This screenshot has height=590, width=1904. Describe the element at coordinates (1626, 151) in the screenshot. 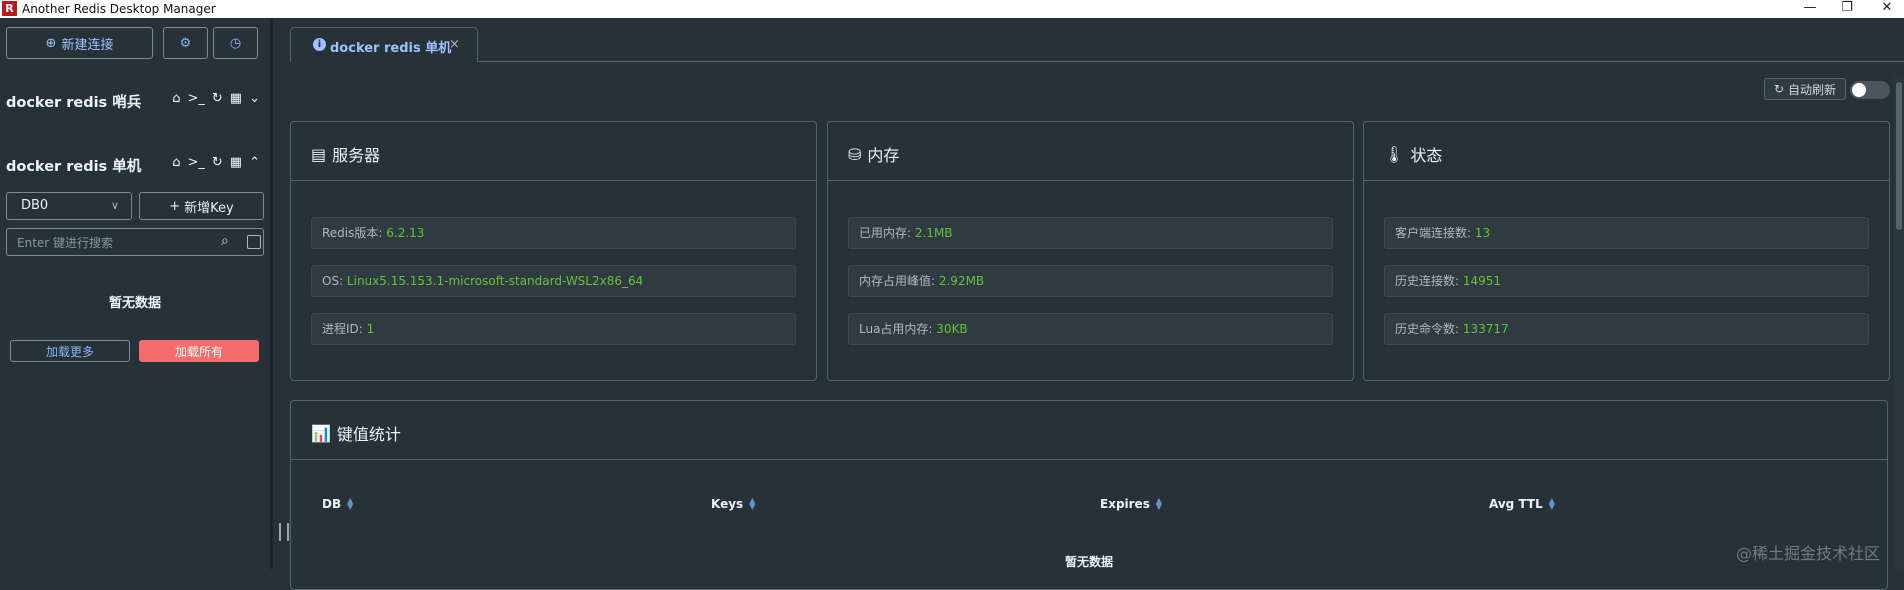

I see `status-card-header: 🌡 状态` at that location.